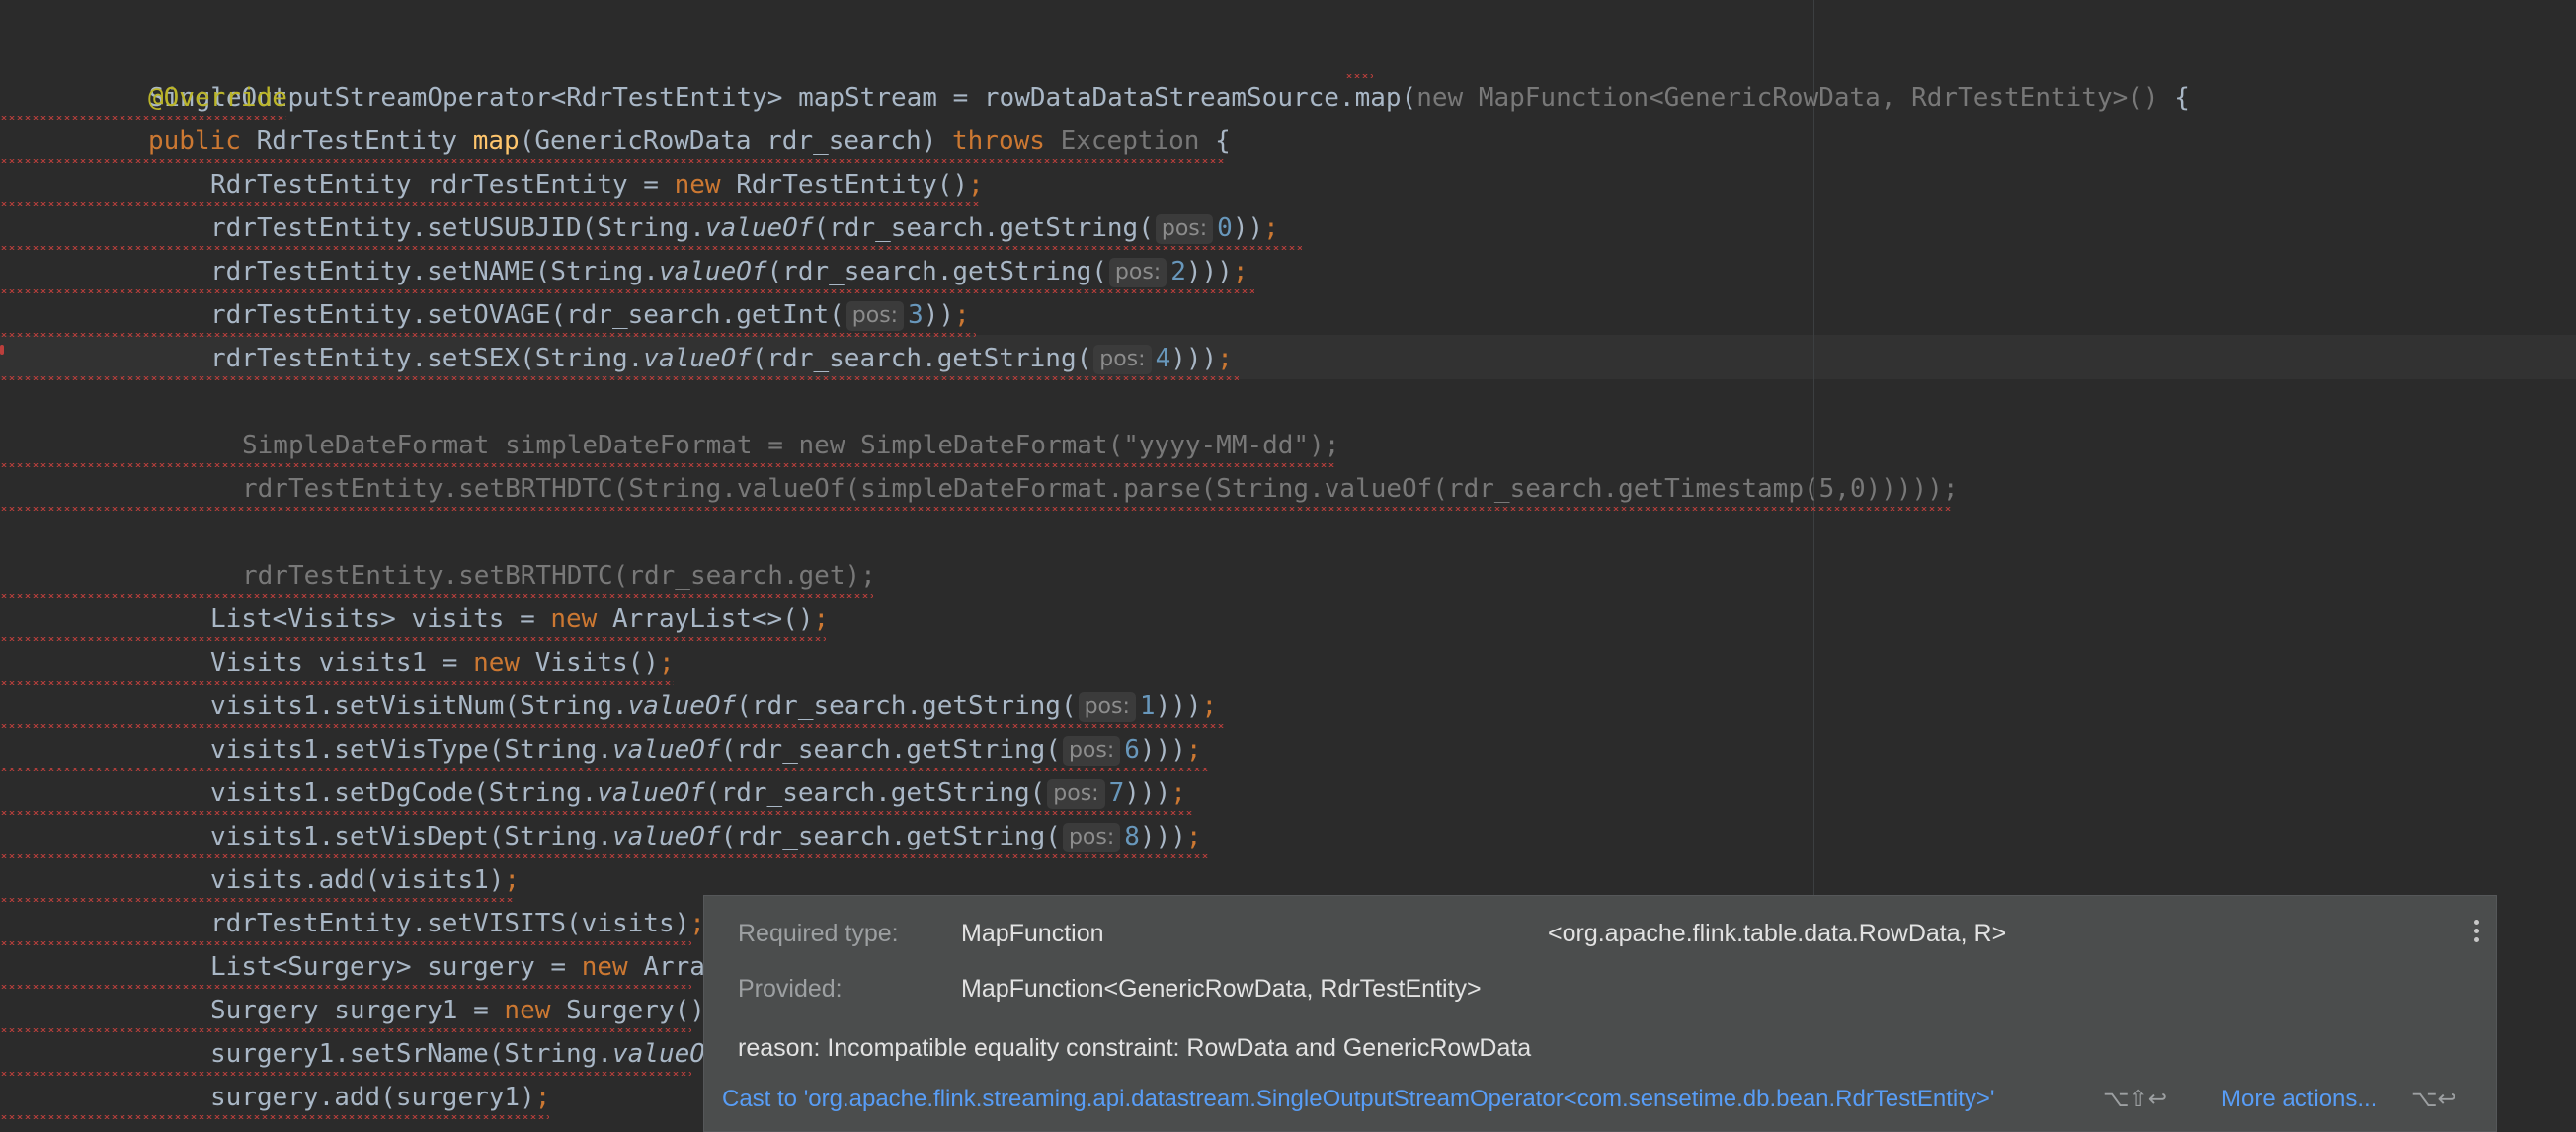  Describe the element at coordinates (419, 706) in the screenshot. I see `code-text: visits1.setVisitNum(String.` at that location.